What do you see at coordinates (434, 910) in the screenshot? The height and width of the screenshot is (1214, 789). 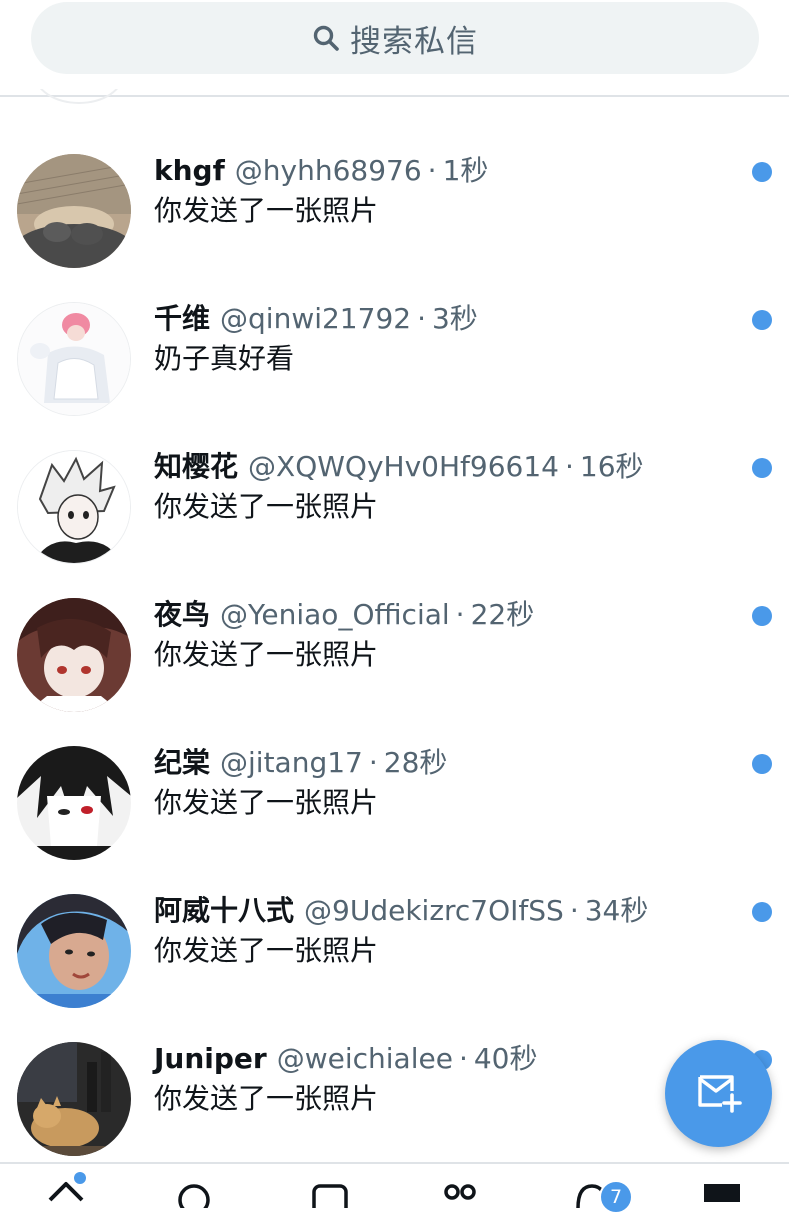 I see `user-handle: @9Udekizrc7OIfSS` at bounding box center [434, 910].